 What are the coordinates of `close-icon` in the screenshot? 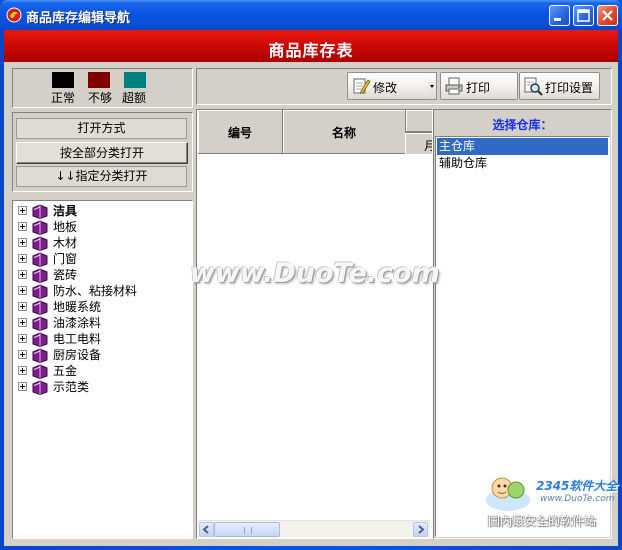 It's located at (607, 15).